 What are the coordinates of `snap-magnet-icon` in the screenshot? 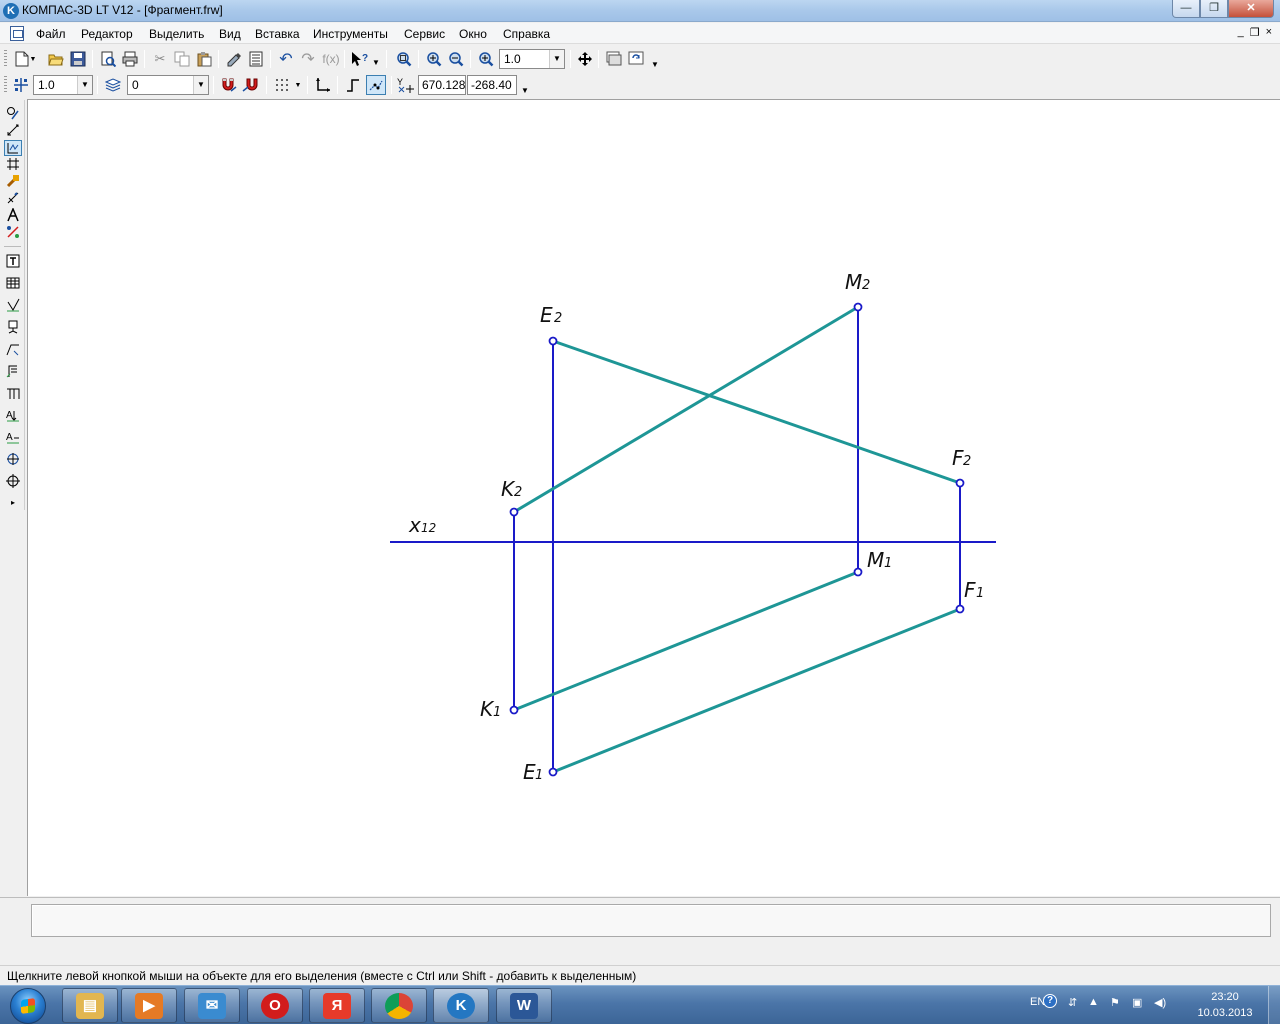 It's located at (229, 85).